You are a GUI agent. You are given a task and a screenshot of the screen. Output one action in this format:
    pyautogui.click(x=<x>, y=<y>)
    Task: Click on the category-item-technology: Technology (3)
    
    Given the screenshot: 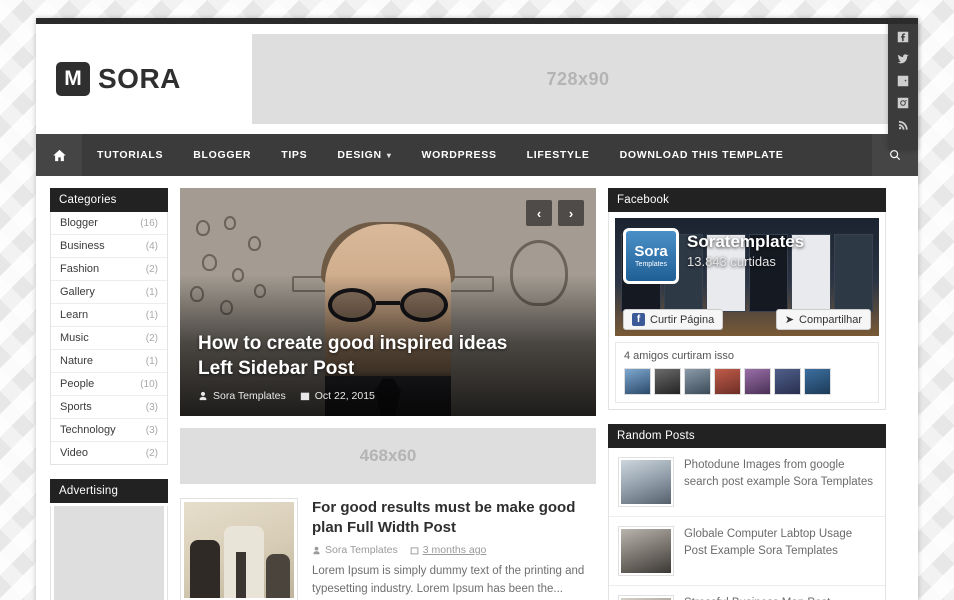 What is the action you would take?
    pyautogui.click(x=109, y=430)
    